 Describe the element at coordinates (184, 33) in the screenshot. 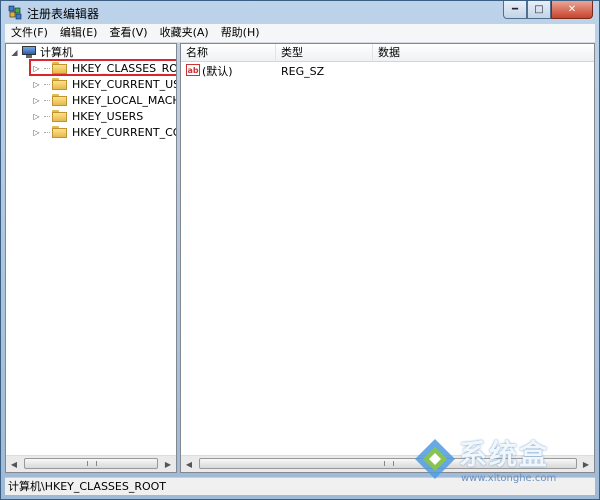

I see `menu-favorites: 收藏夹(A)` at that location.